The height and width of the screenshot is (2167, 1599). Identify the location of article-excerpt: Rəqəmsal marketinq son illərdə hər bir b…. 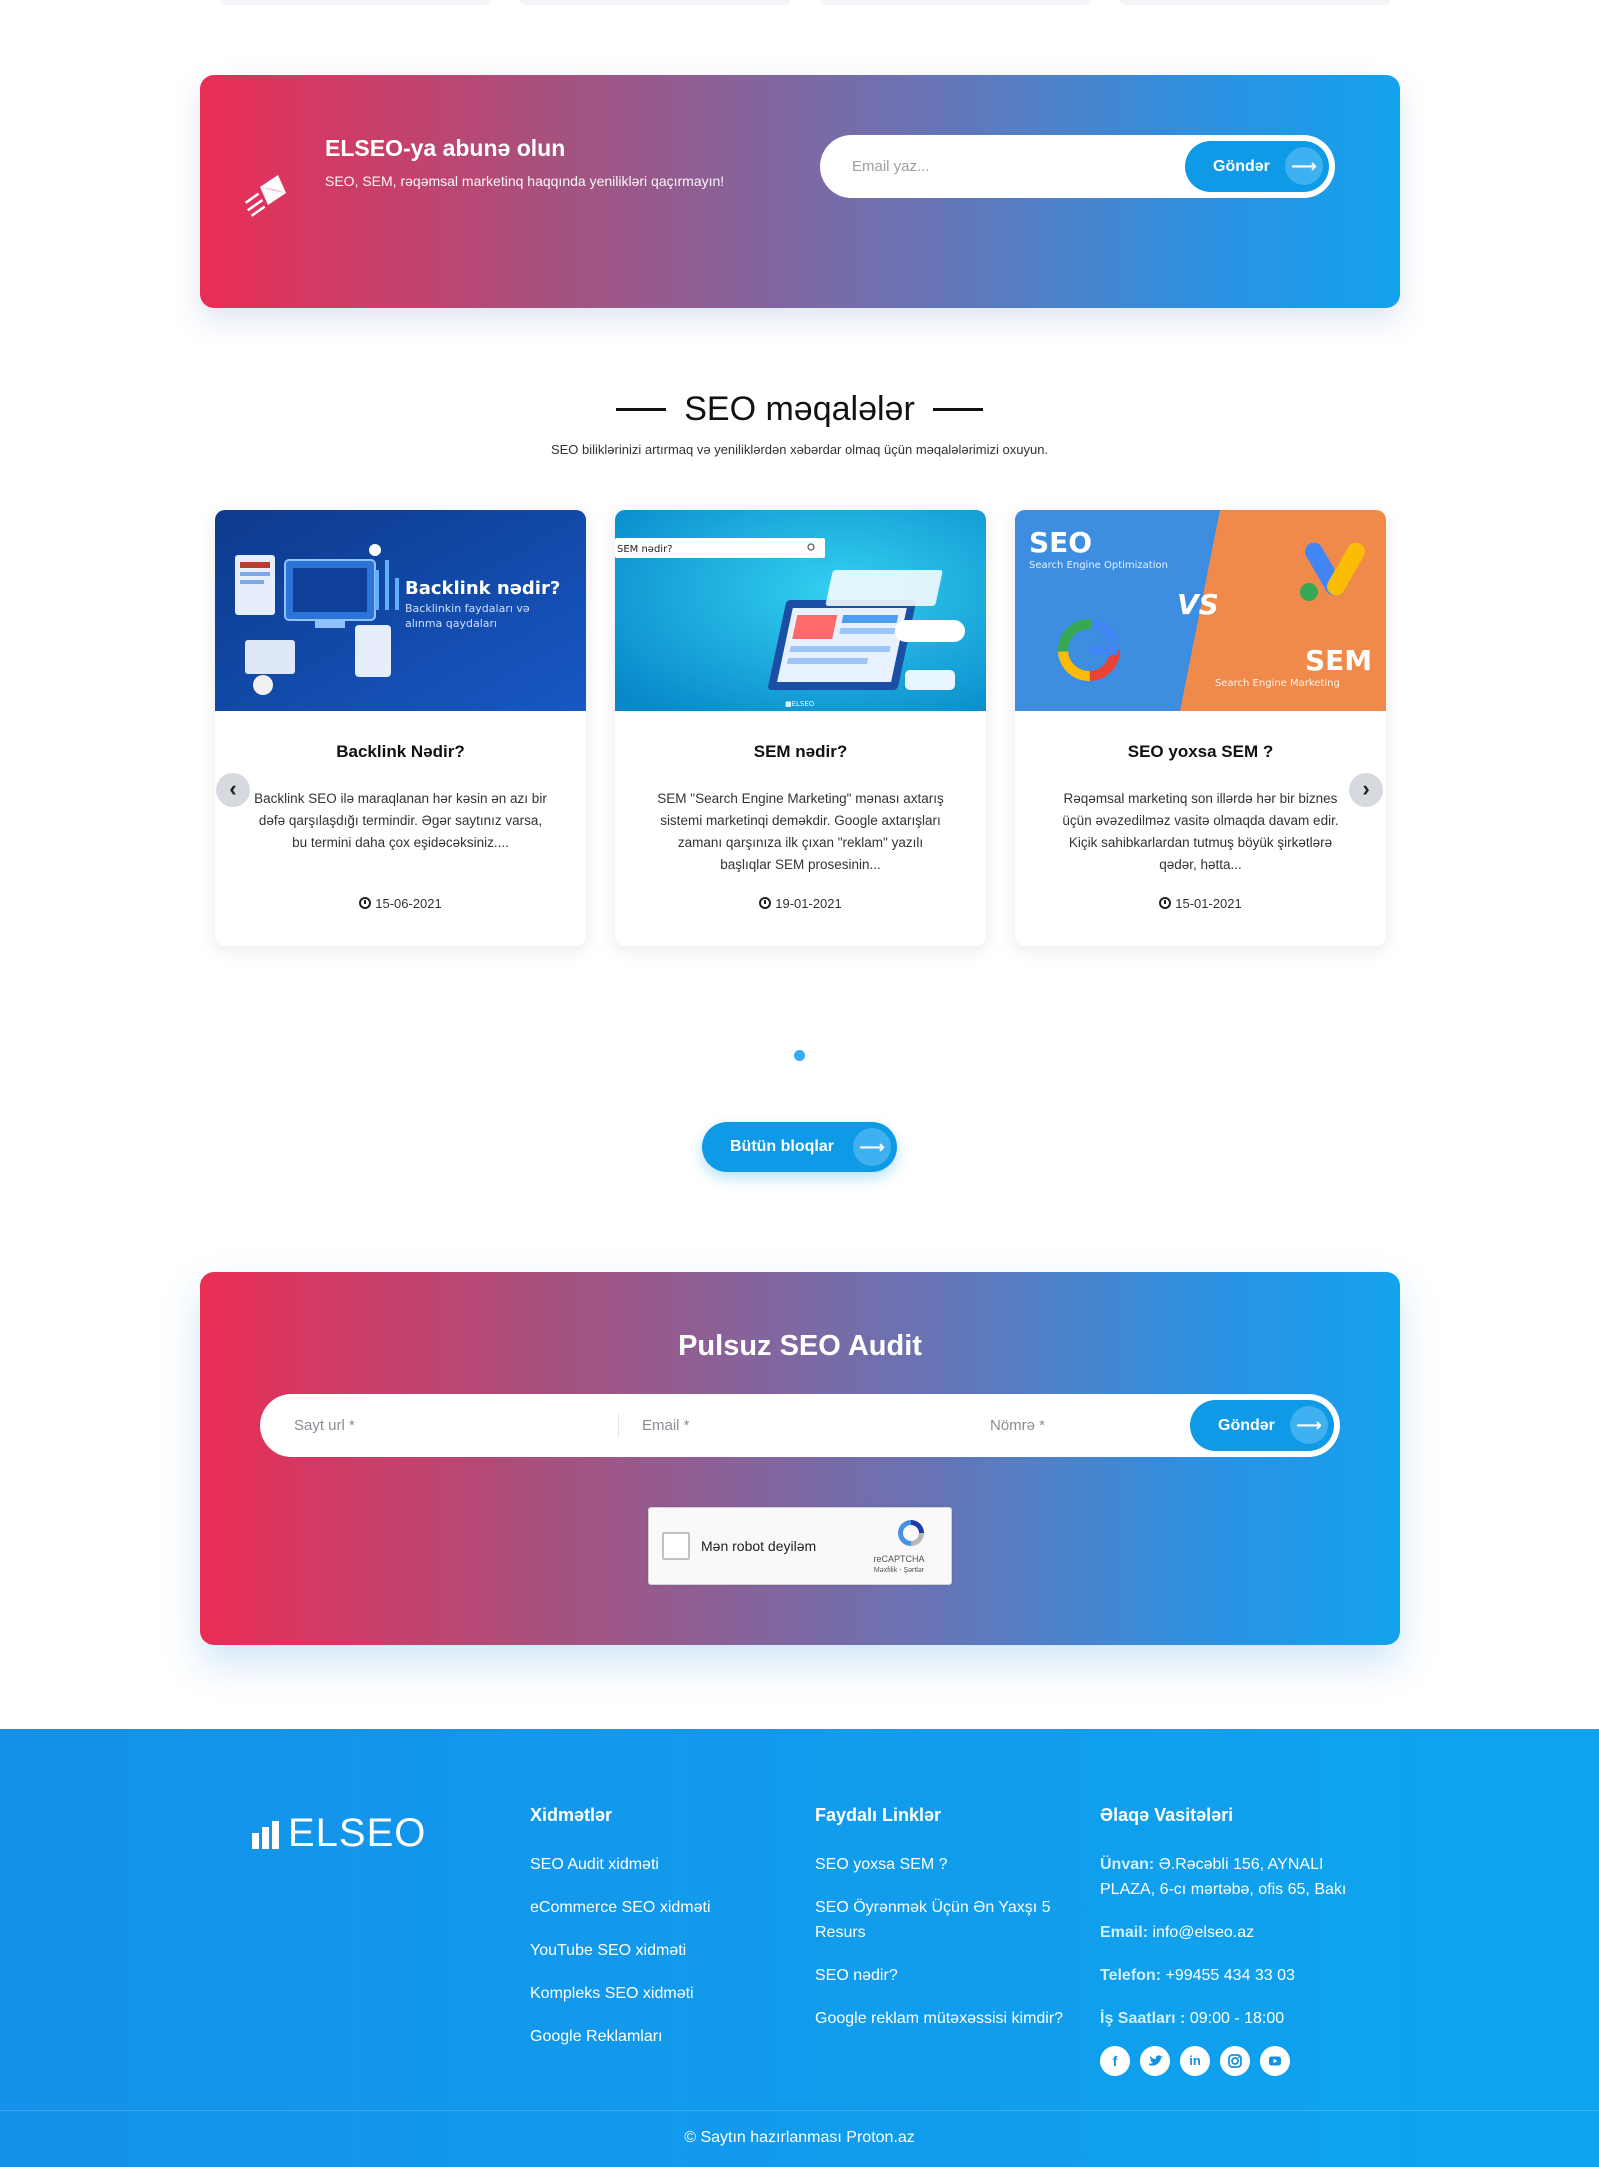
(1200, 831).